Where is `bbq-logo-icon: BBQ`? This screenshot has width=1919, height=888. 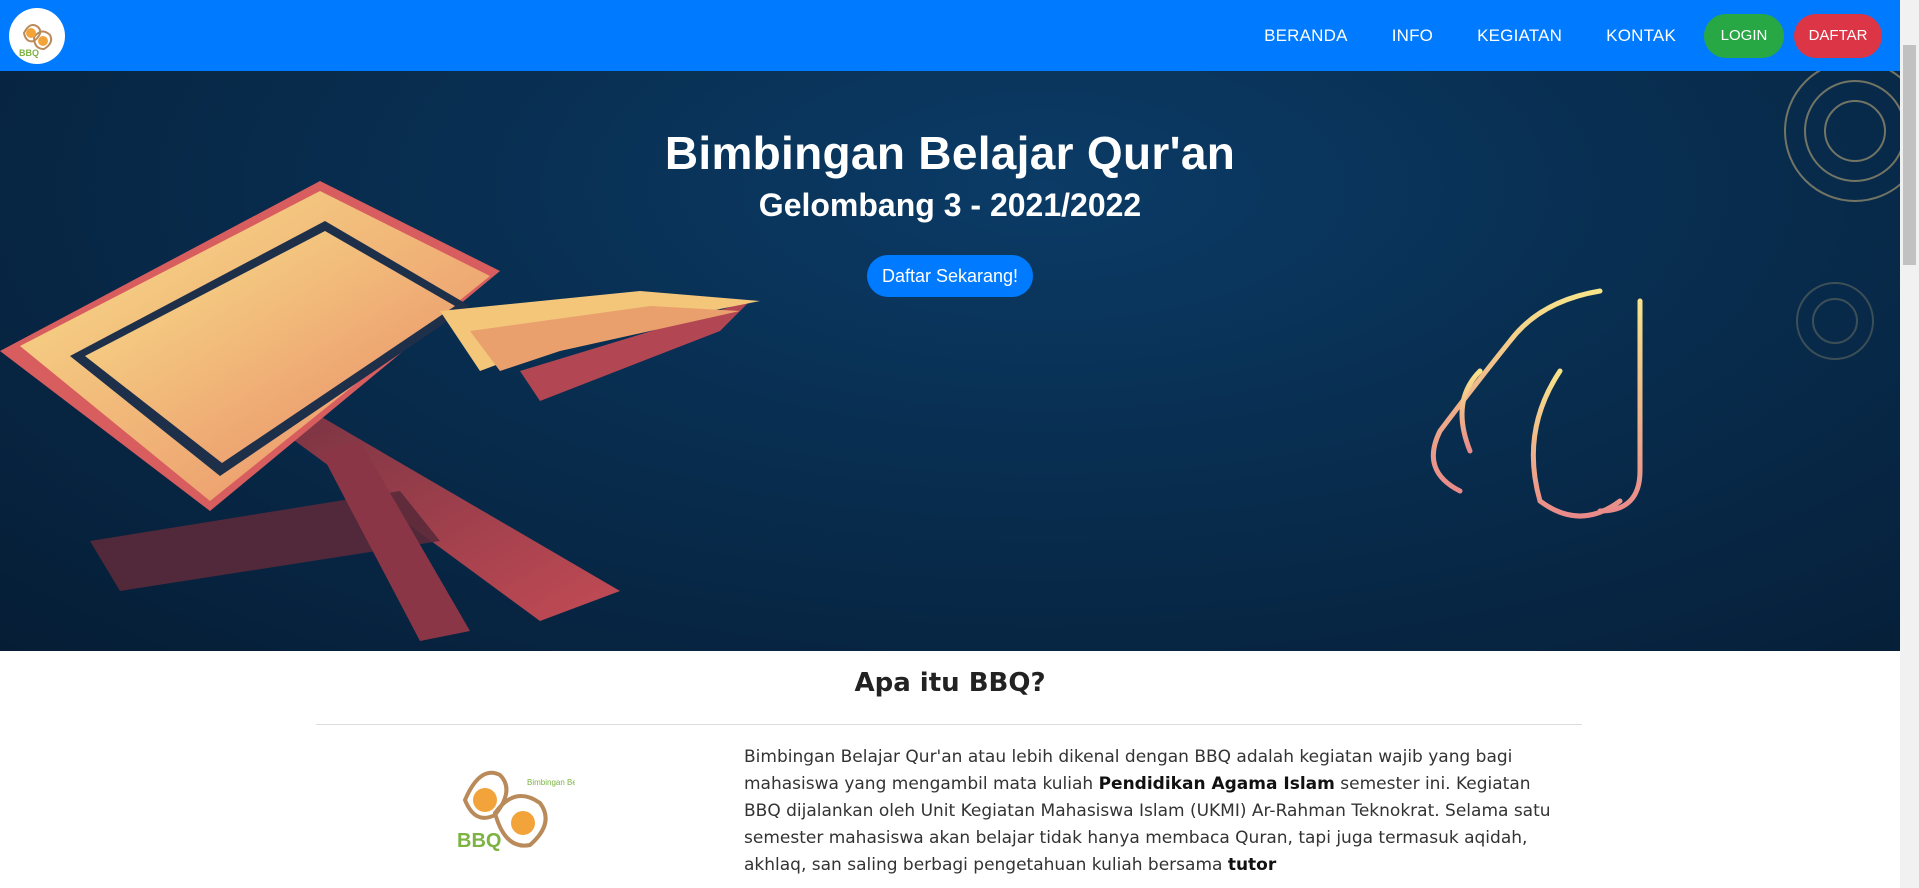 bbq-logo-icon: BBQ is located at coordinates (36, 40).